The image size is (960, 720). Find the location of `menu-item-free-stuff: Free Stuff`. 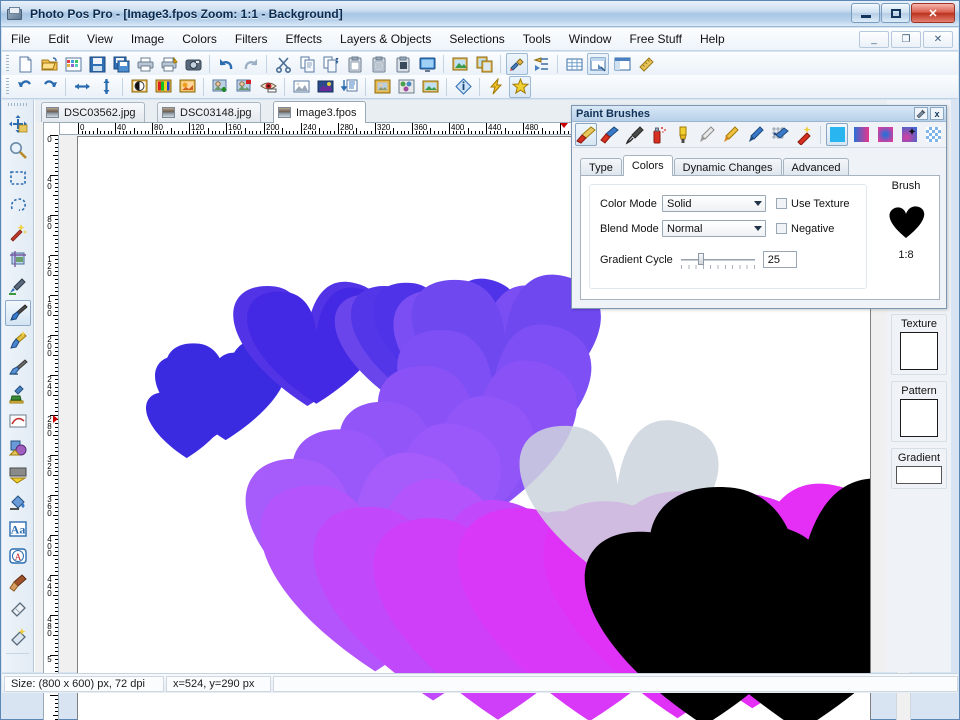

menu-item-free-stuff: Free Stuff is located at coordinates (655, 39).